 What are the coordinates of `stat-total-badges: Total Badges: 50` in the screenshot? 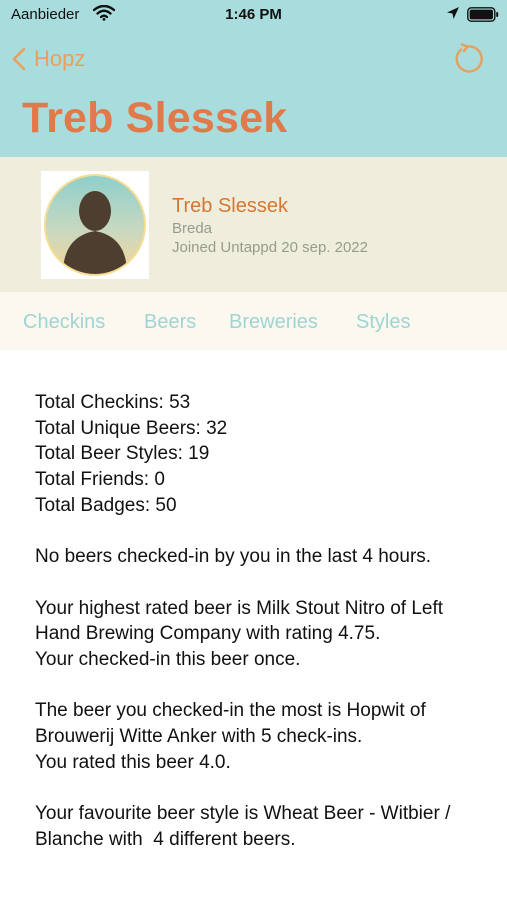 It's located at (106, 505).